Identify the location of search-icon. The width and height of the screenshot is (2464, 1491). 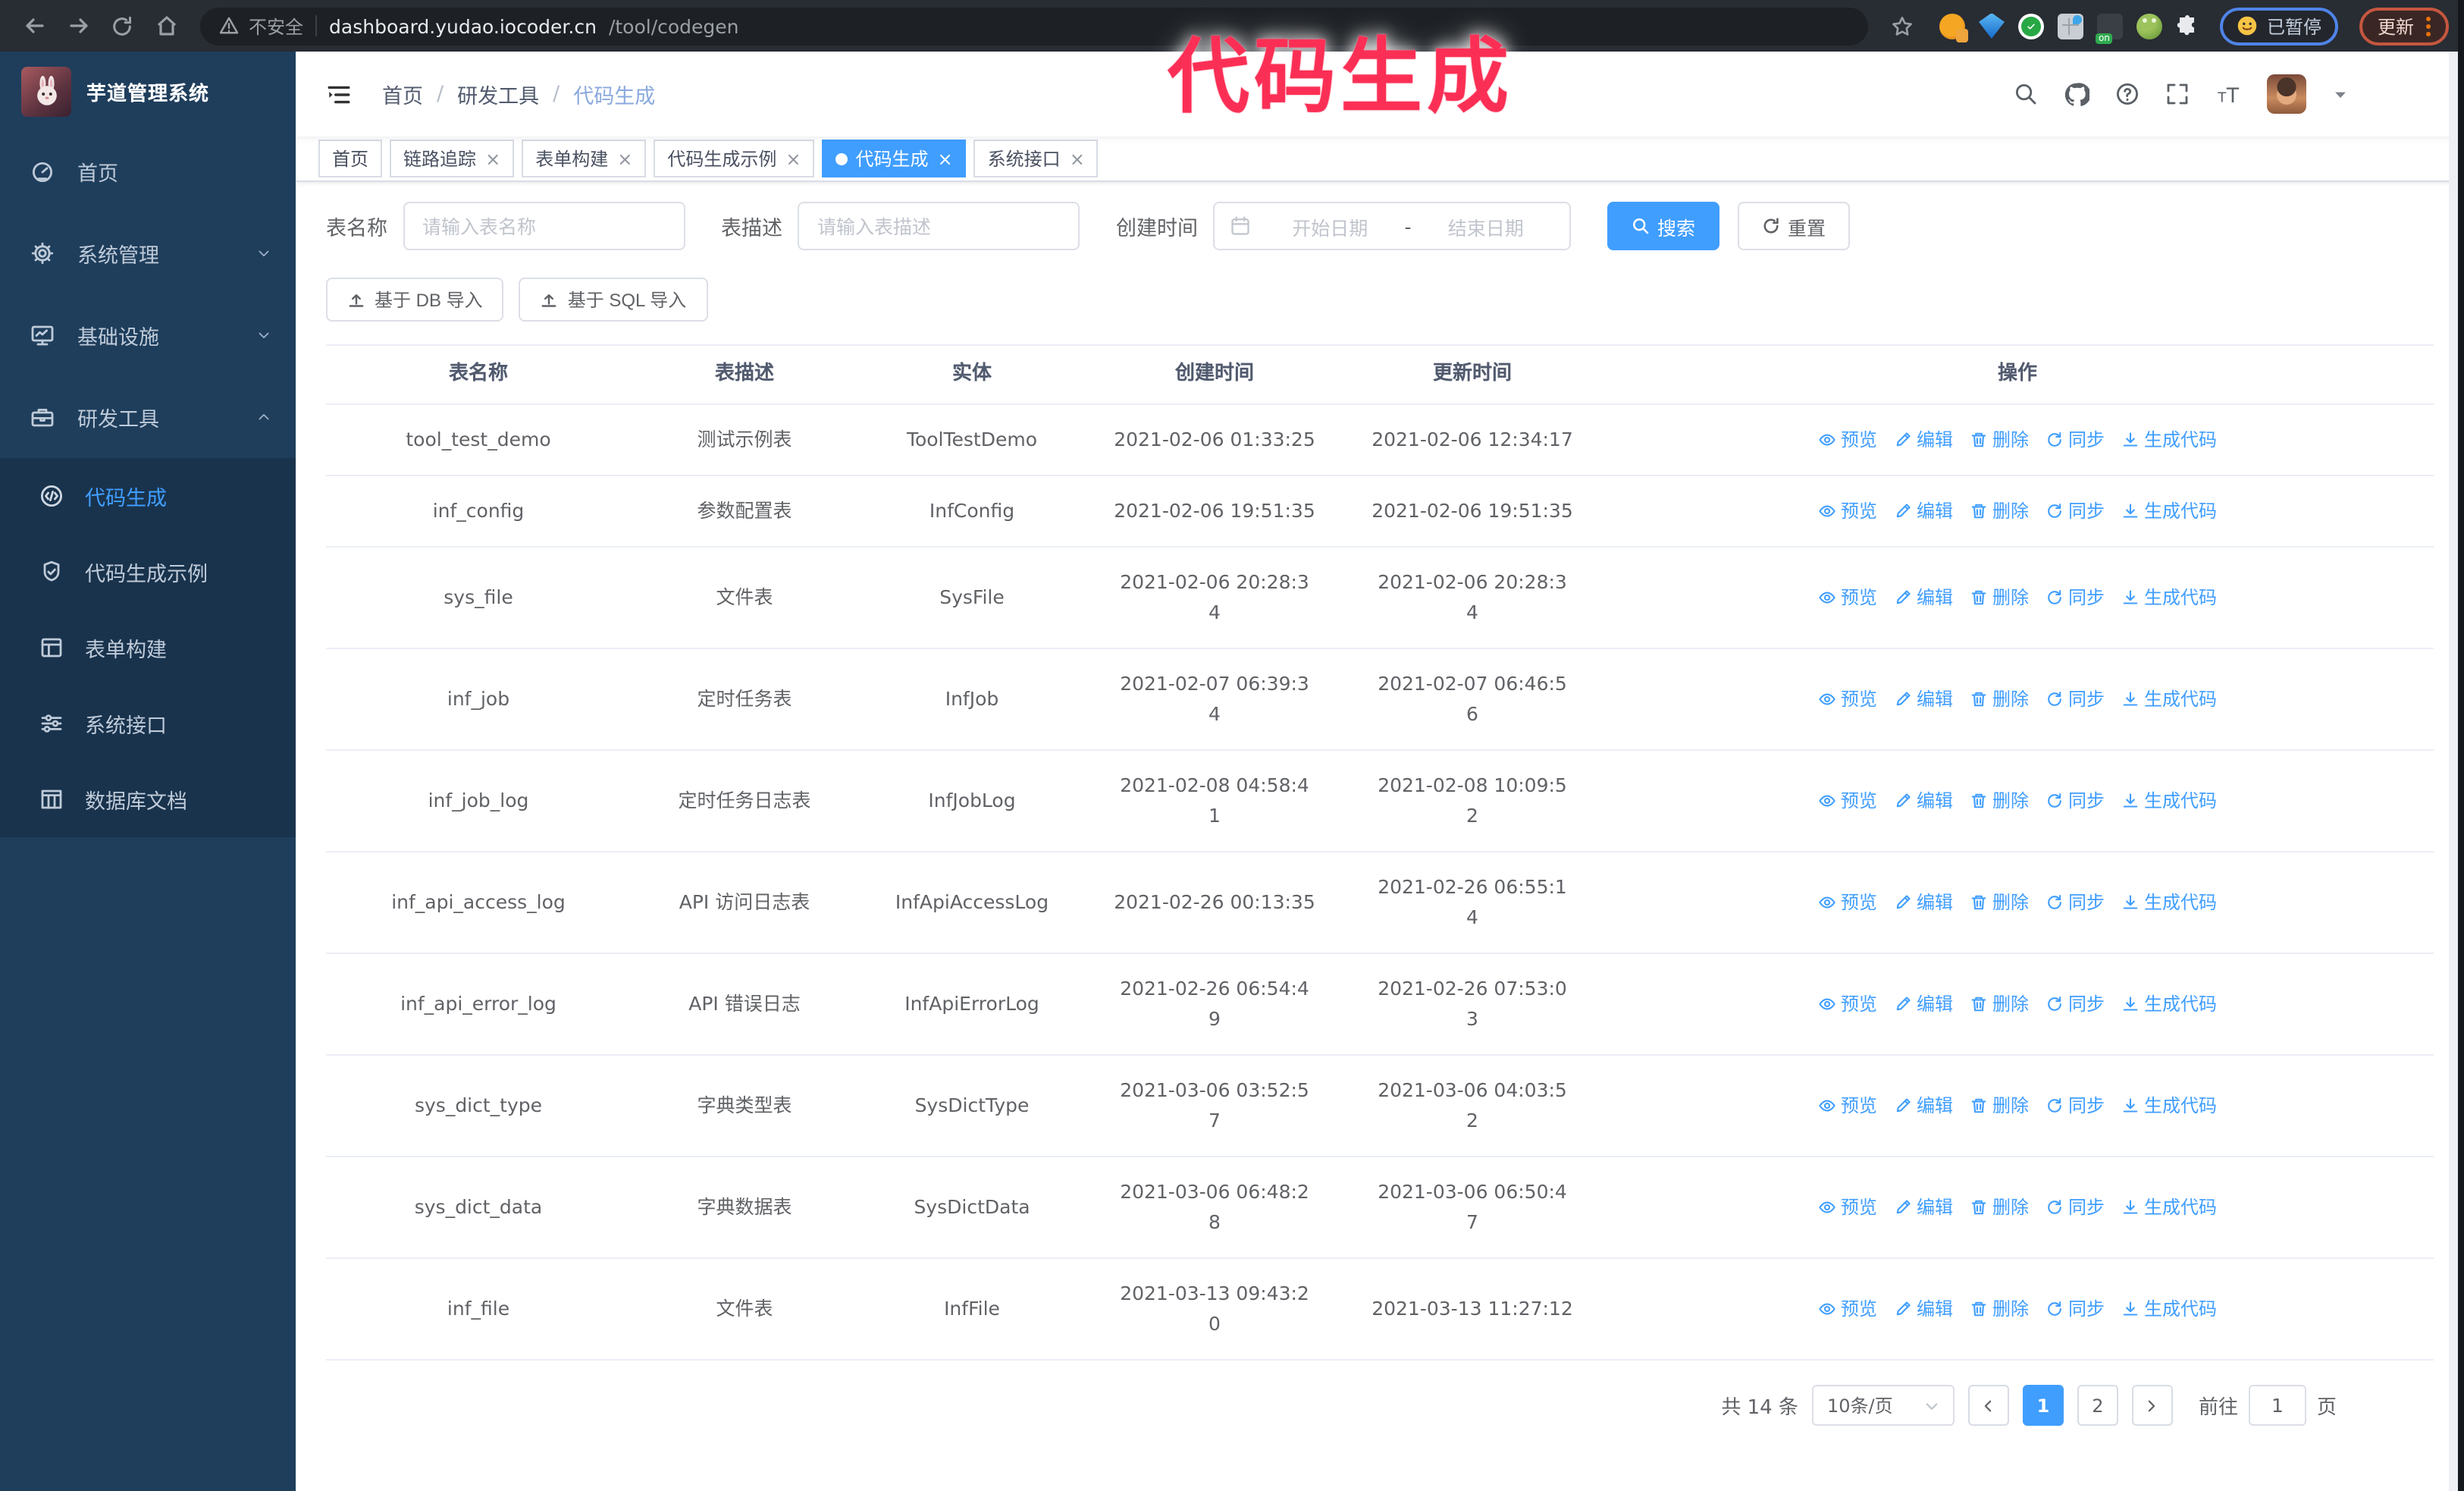
(2026, 94).